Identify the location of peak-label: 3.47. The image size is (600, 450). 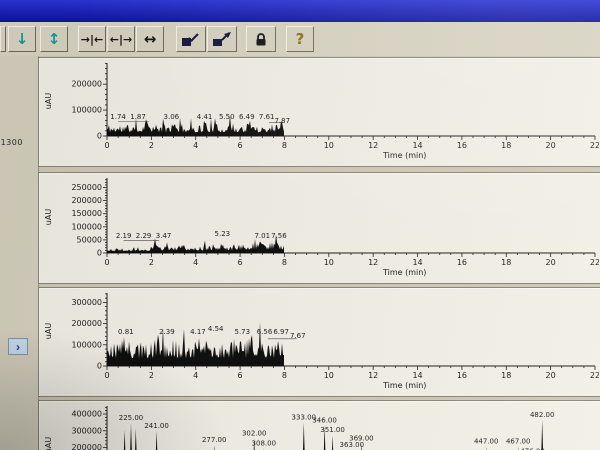
(164, 236).